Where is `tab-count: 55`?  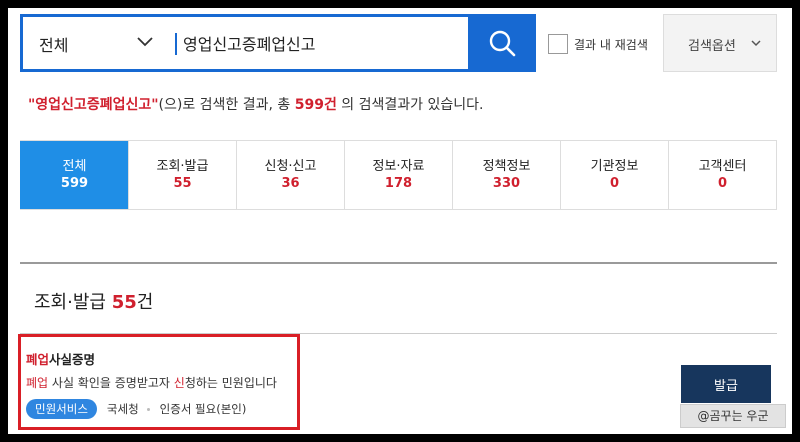
tab-count: 55 is located at coordinates (182, 183).